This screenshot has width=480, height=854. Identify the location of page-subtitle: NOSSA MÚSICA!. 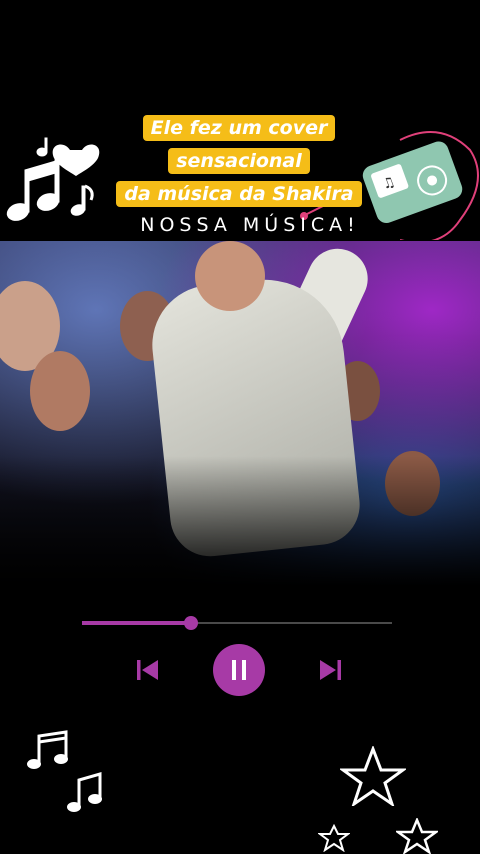
(250, 225).